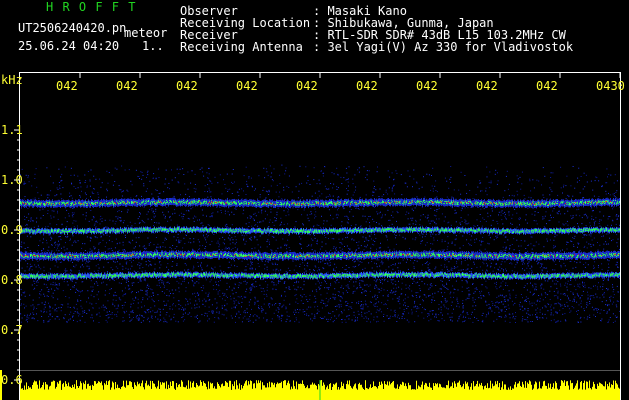  I want to click on power-strip, so click(310, 385).